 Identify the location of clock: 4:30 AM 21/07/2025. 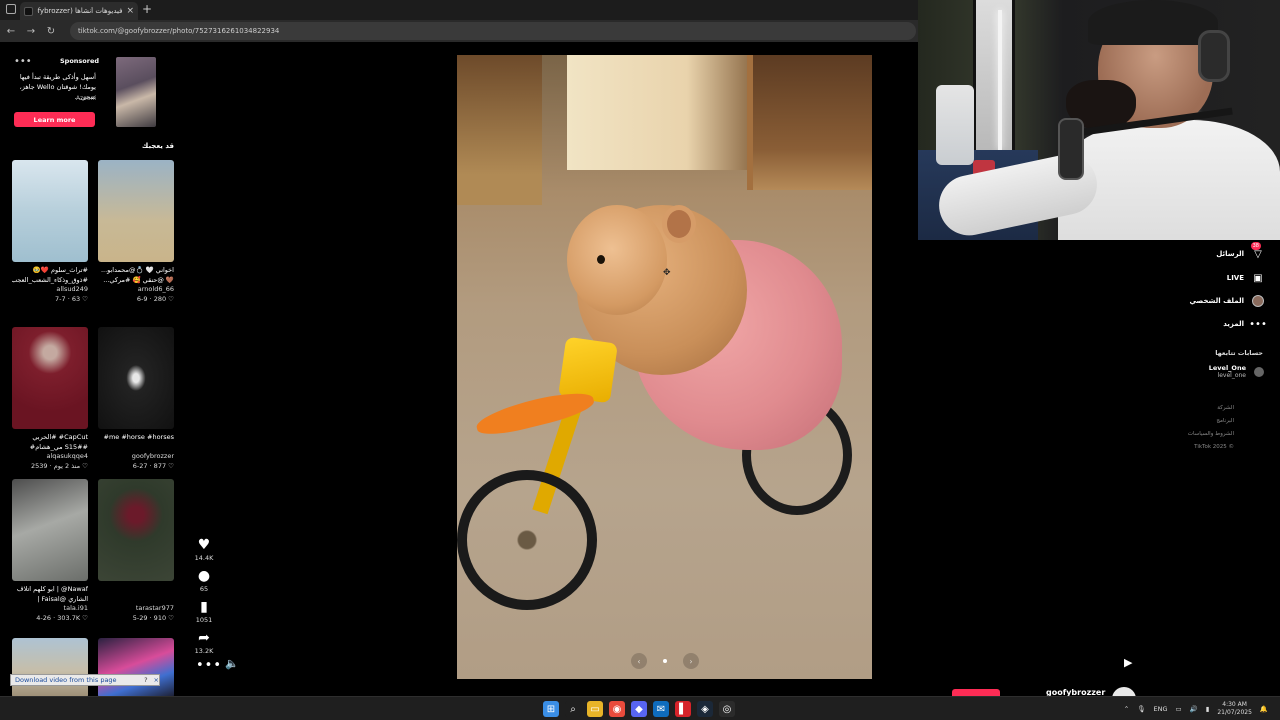
(1234, 709).